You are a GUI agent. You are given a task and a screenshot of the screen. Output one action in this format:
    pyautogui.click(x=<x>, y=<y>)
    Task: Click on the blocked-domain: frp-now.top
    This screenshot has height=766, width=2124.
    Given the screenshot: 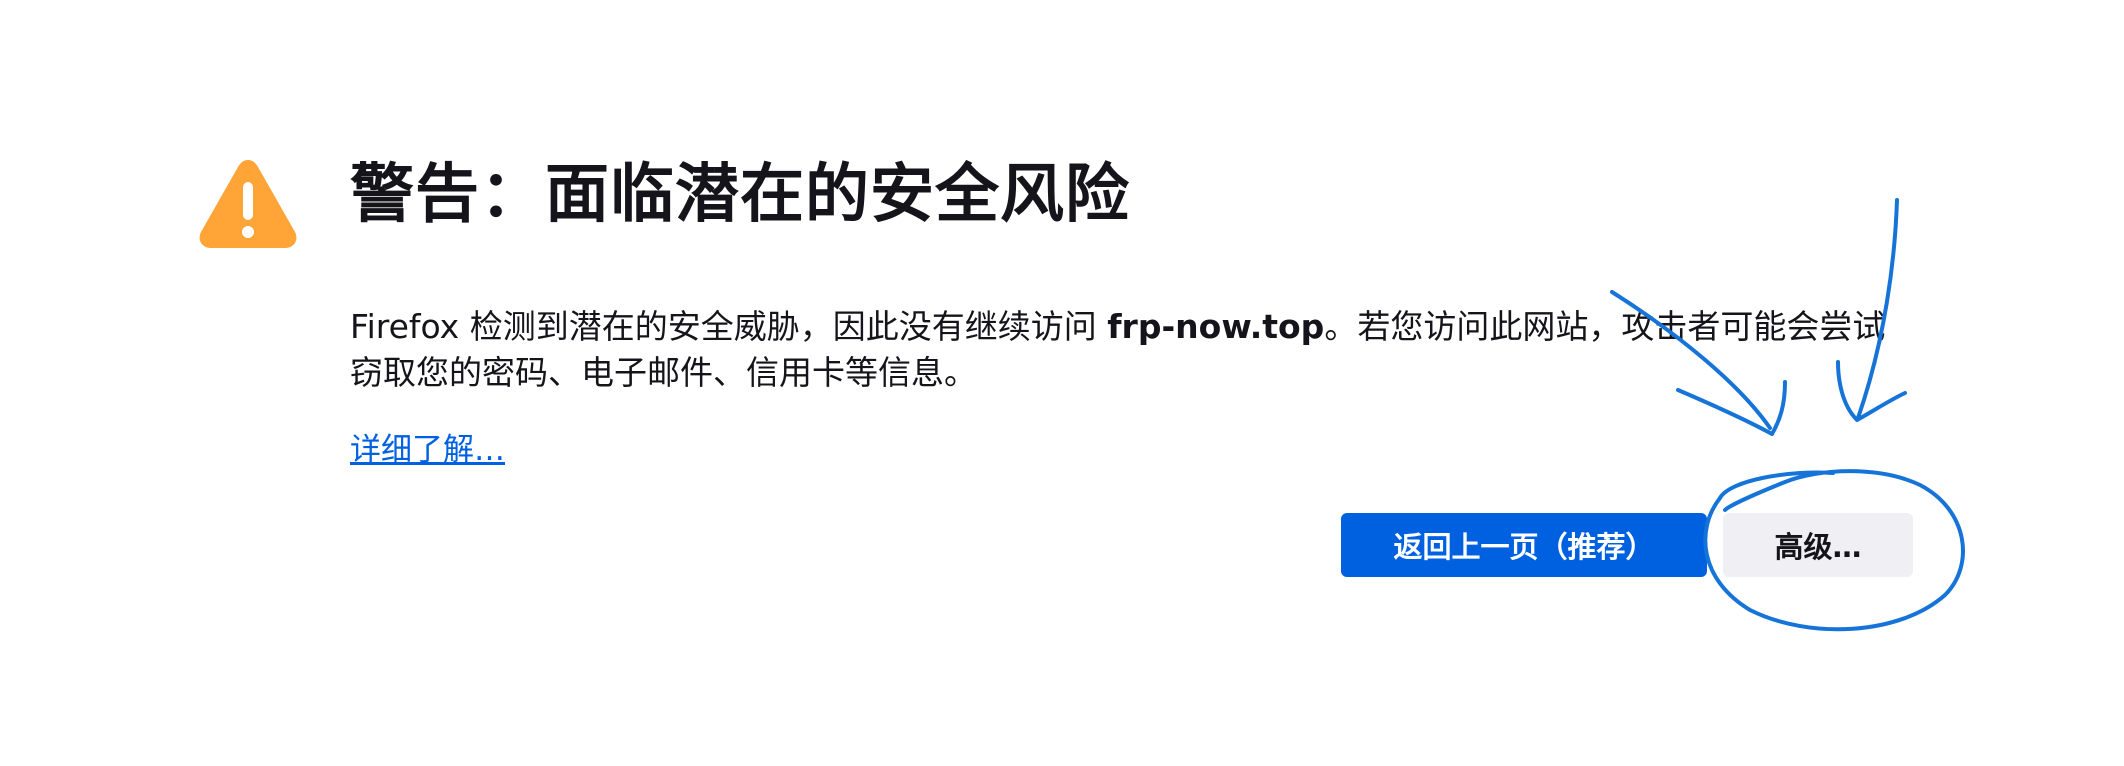 What is the action you would take?
    pyautogui.click(x=1216, y=326)
    